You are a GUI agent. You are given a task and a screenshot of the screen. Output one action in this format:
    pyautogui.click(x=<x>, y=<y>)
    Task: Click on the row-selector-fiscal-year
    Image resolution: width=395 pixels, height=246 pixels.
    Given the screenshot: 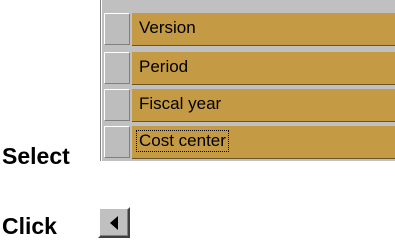 What is the action you would take?
    pyautogui.click(x=117, y=105)
    